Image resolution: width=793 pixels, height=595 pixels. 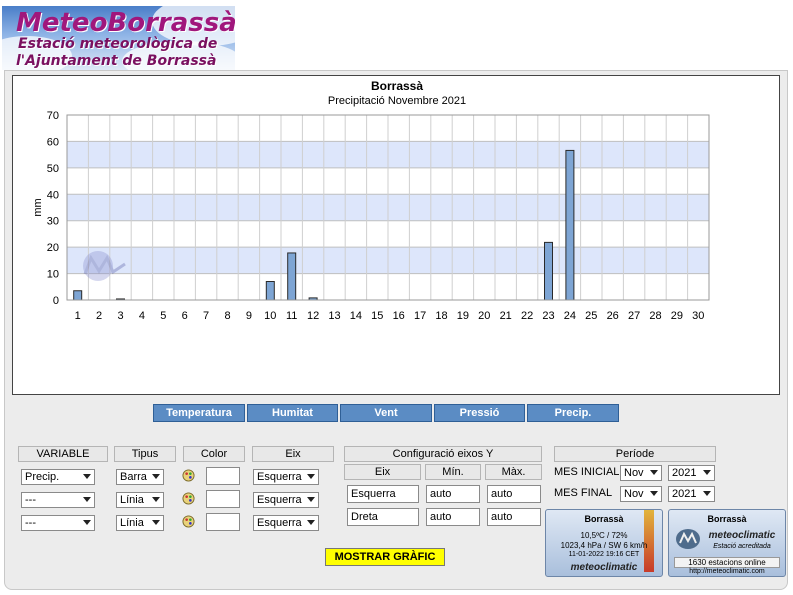 What do you see at coordinates (140, 523) in the screenshot?
I see `type-select-3: Línia` at bounding box center [140, 523].